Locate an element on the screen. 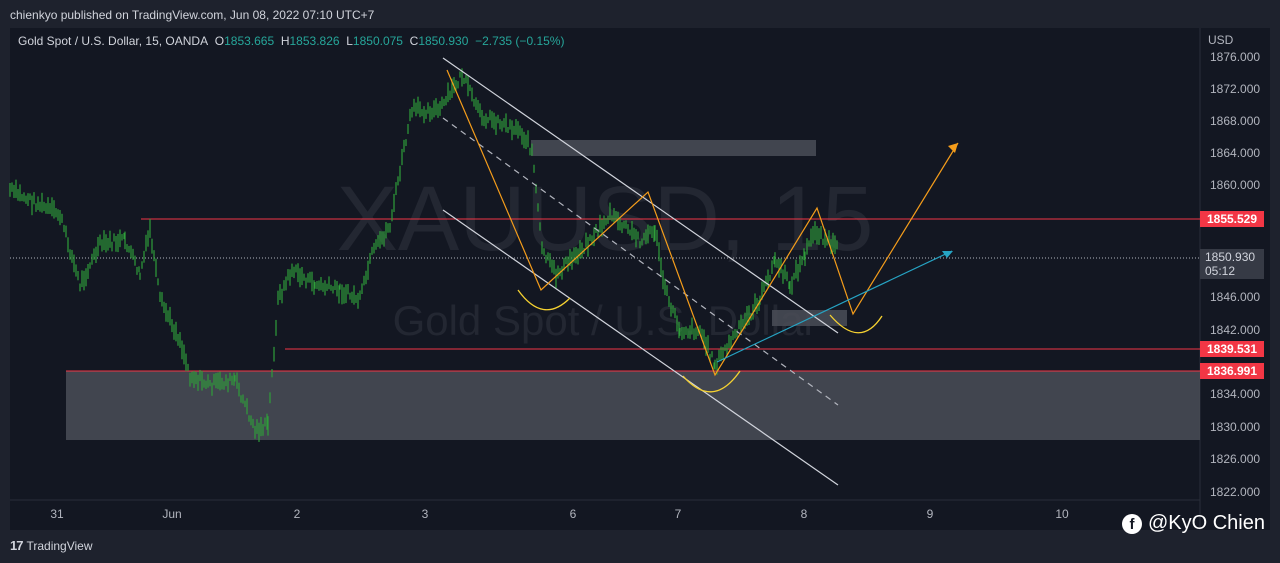 This screenshot has height=563, width=1280. high-value: 1853.826 is located at coordinates (314, 41).